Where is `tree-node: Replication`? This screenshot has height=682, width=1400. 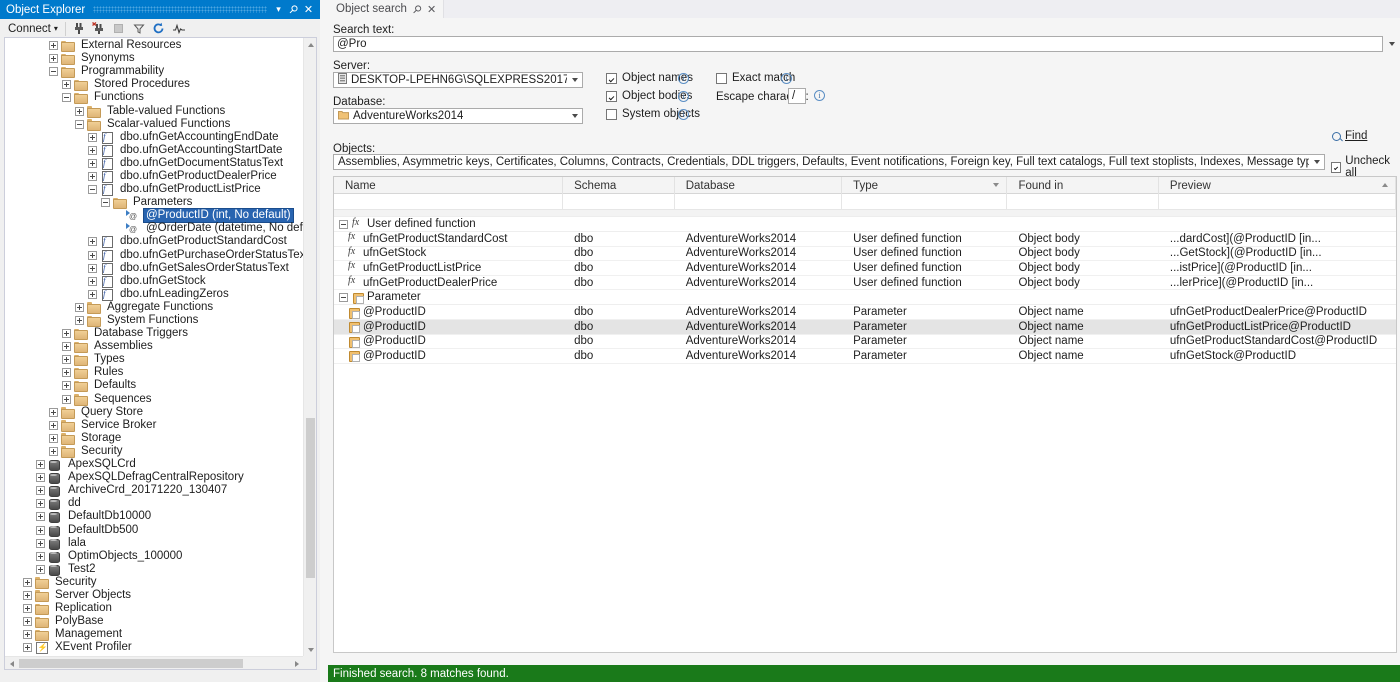 tree-node: Replication is located at coordinates (154, 609).